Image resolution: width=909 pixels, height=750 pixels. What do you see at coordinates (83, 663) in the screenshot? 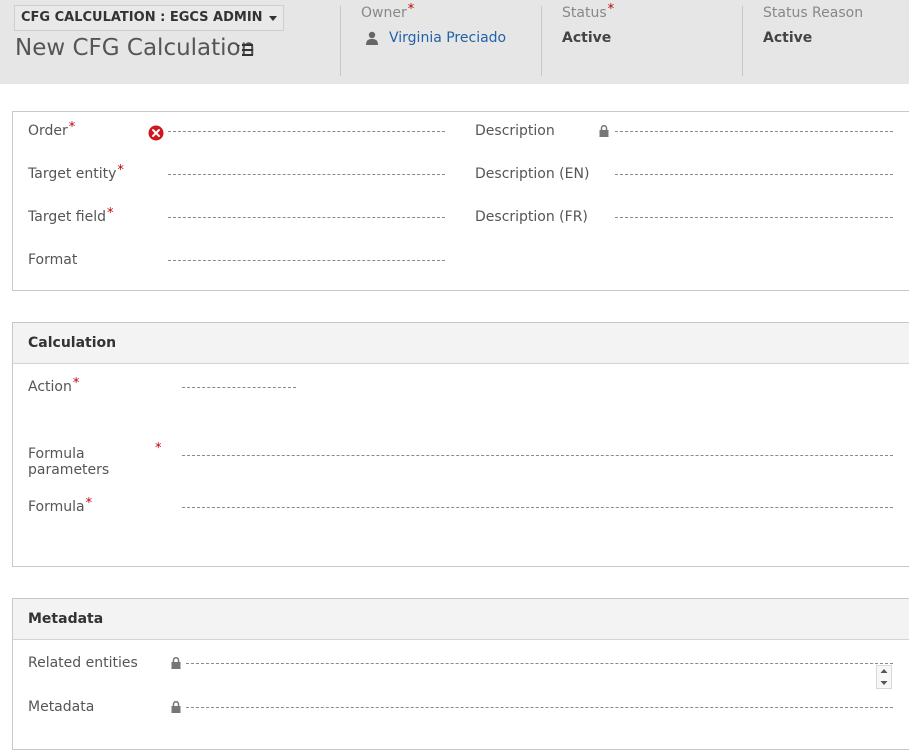
I see `related-entities-label: Related entities` at bounding box center [83, 663].